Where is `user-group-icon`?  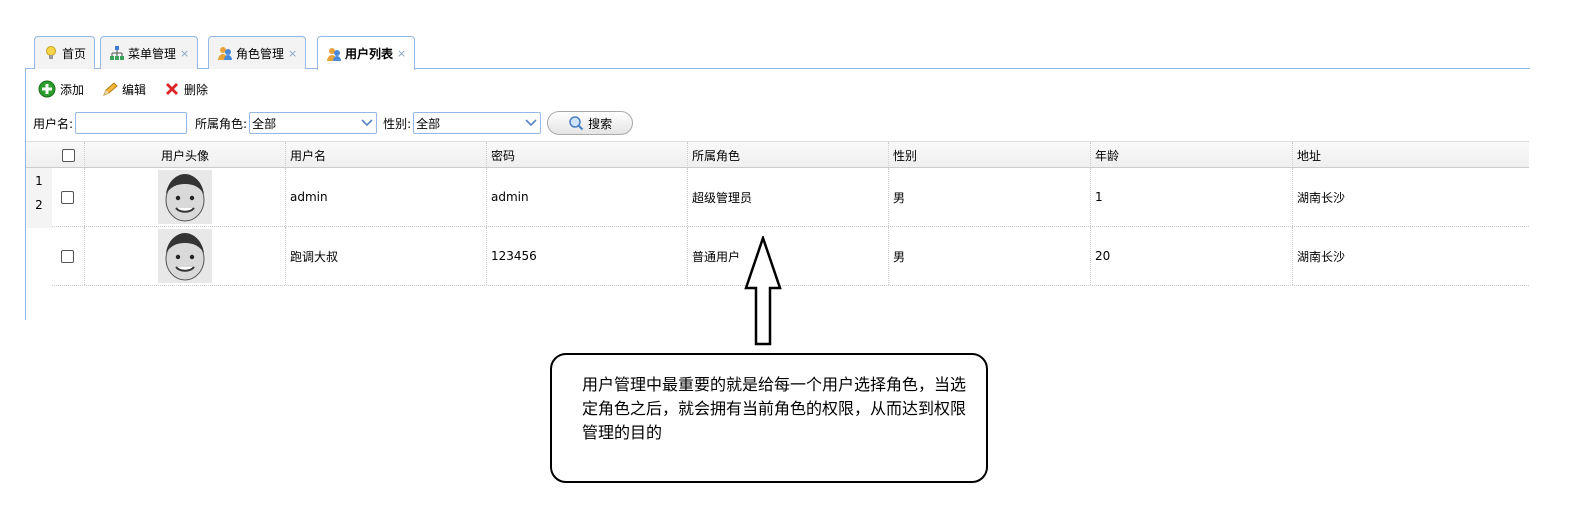
user-group-icon is located at coordinates (334, 54).